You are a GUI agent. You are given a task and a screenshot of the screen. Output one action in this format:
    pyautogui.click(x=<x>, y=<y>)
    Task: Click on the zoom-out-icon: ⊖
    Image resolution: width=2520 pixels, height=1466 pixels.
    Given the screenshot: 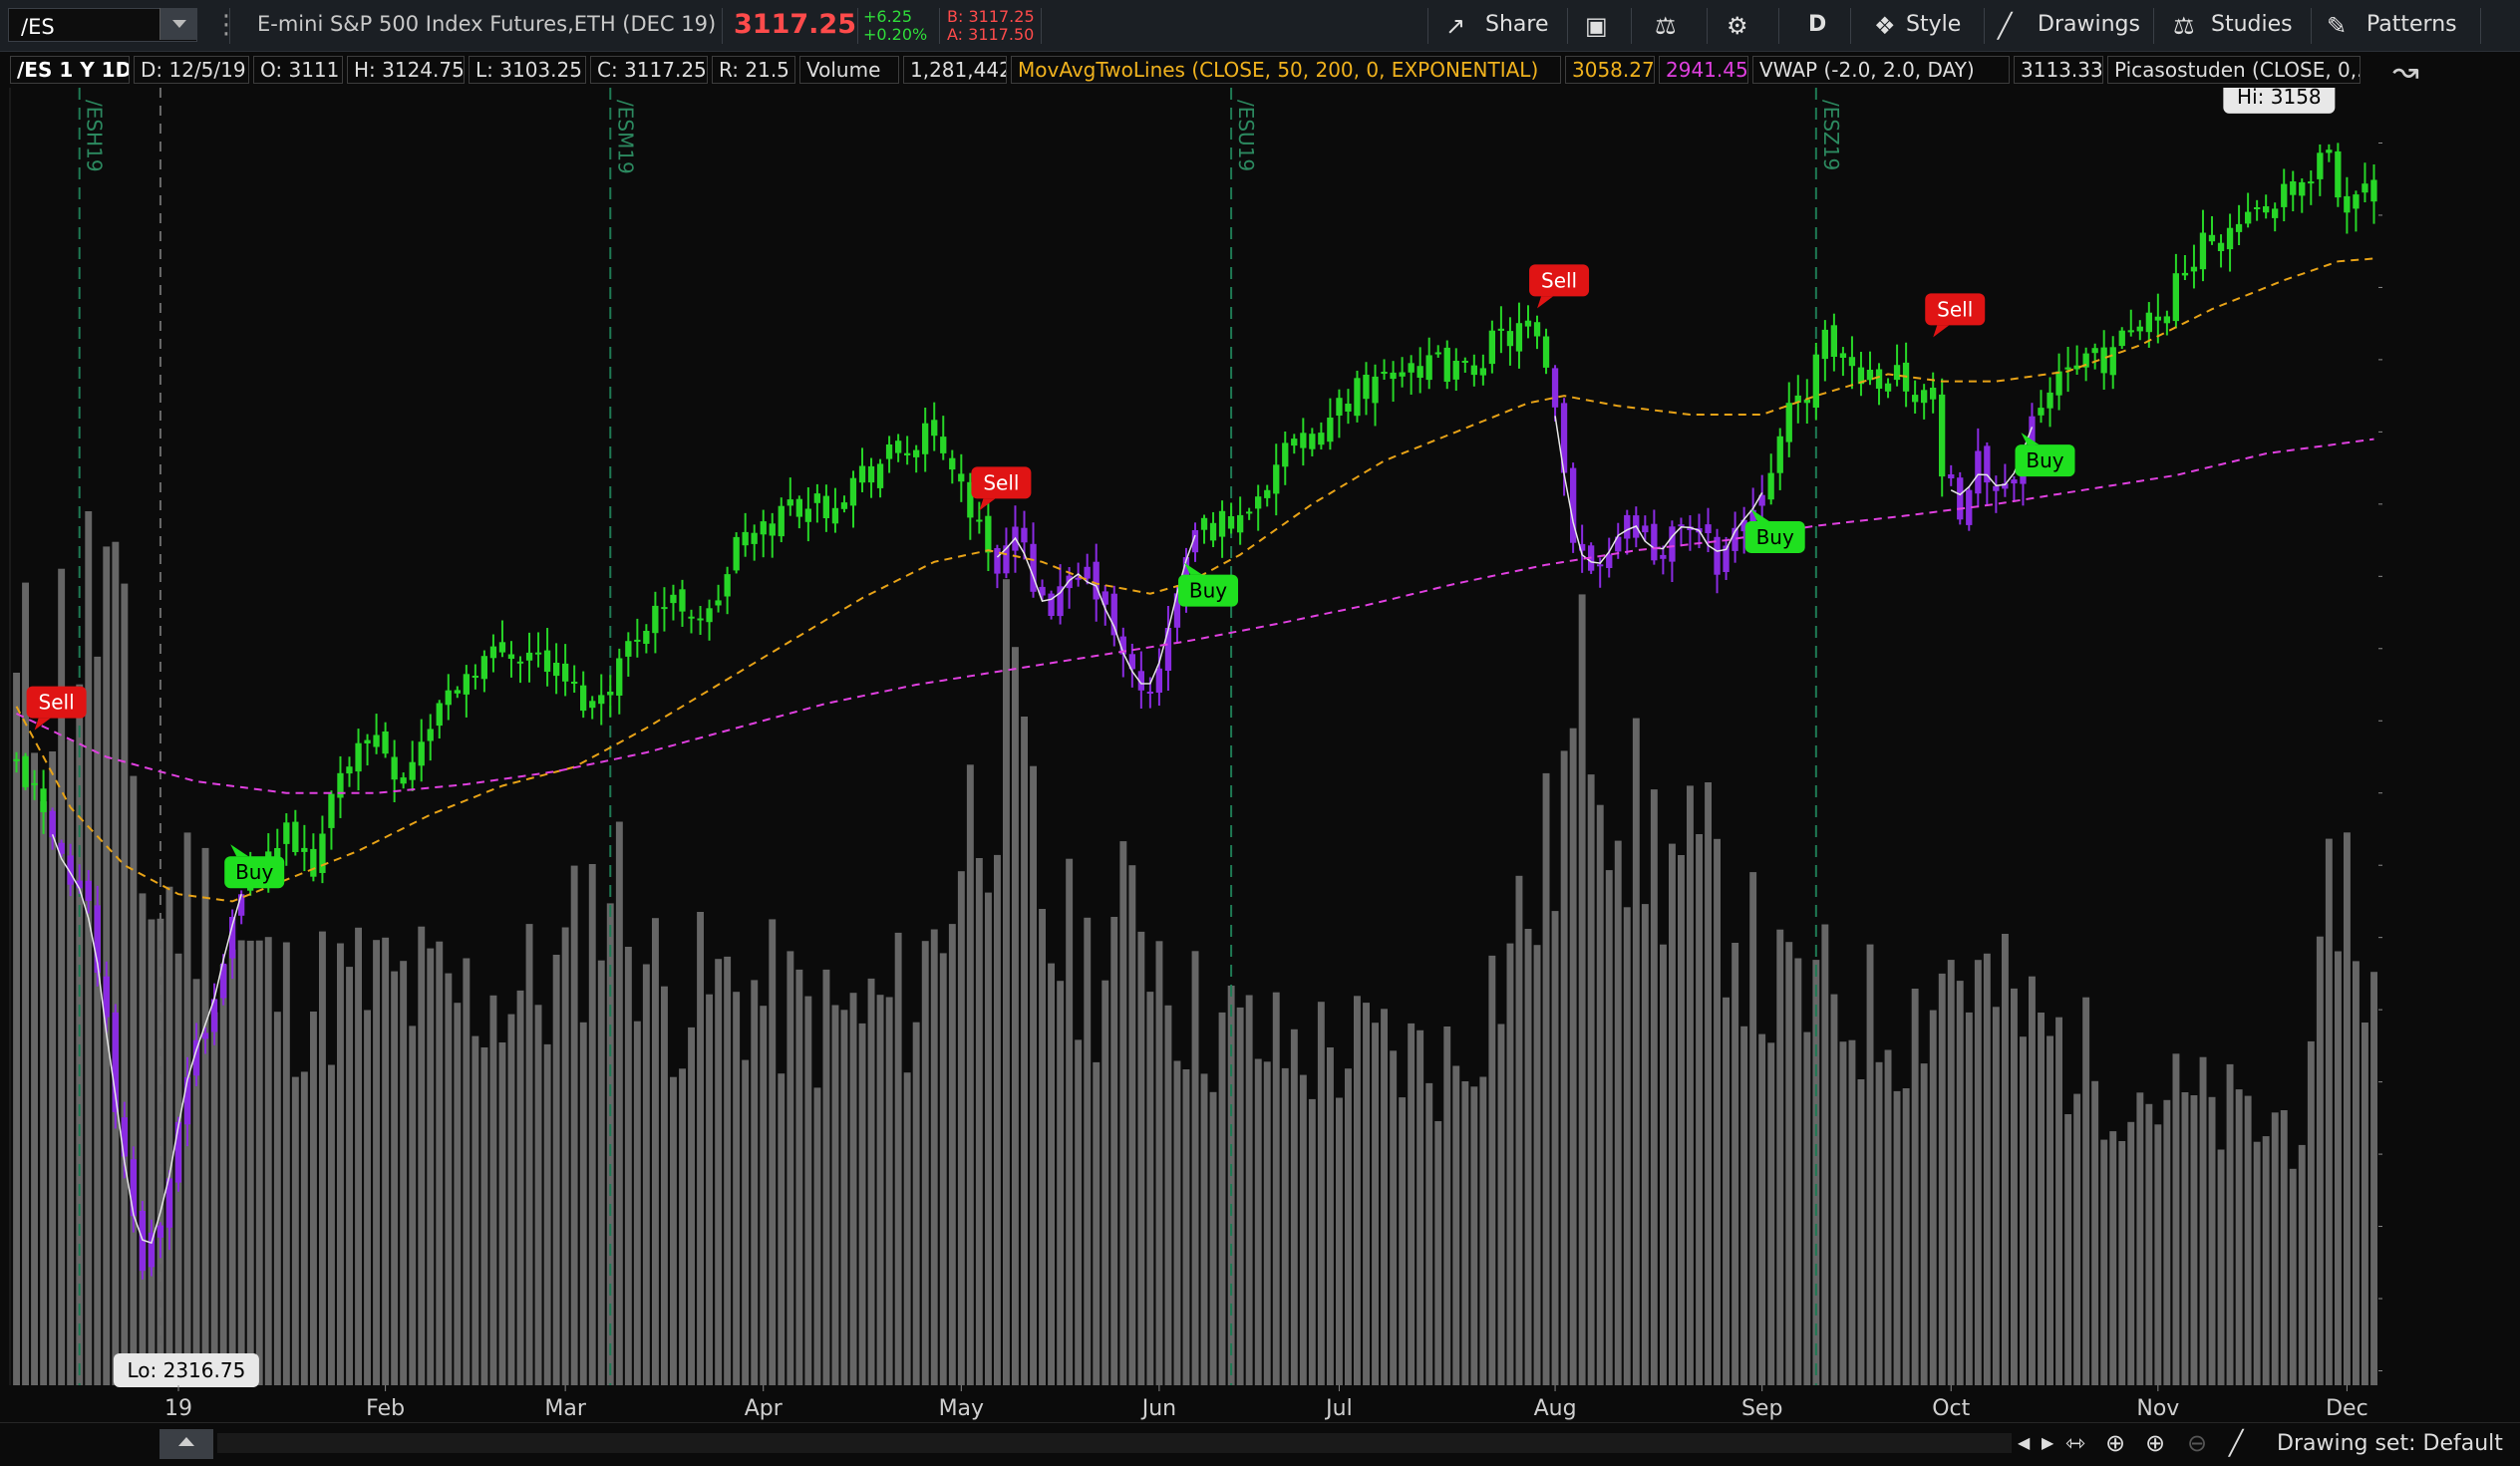 What is the action you would take?
    pyautogui.click(x=2197, y=1443)
    